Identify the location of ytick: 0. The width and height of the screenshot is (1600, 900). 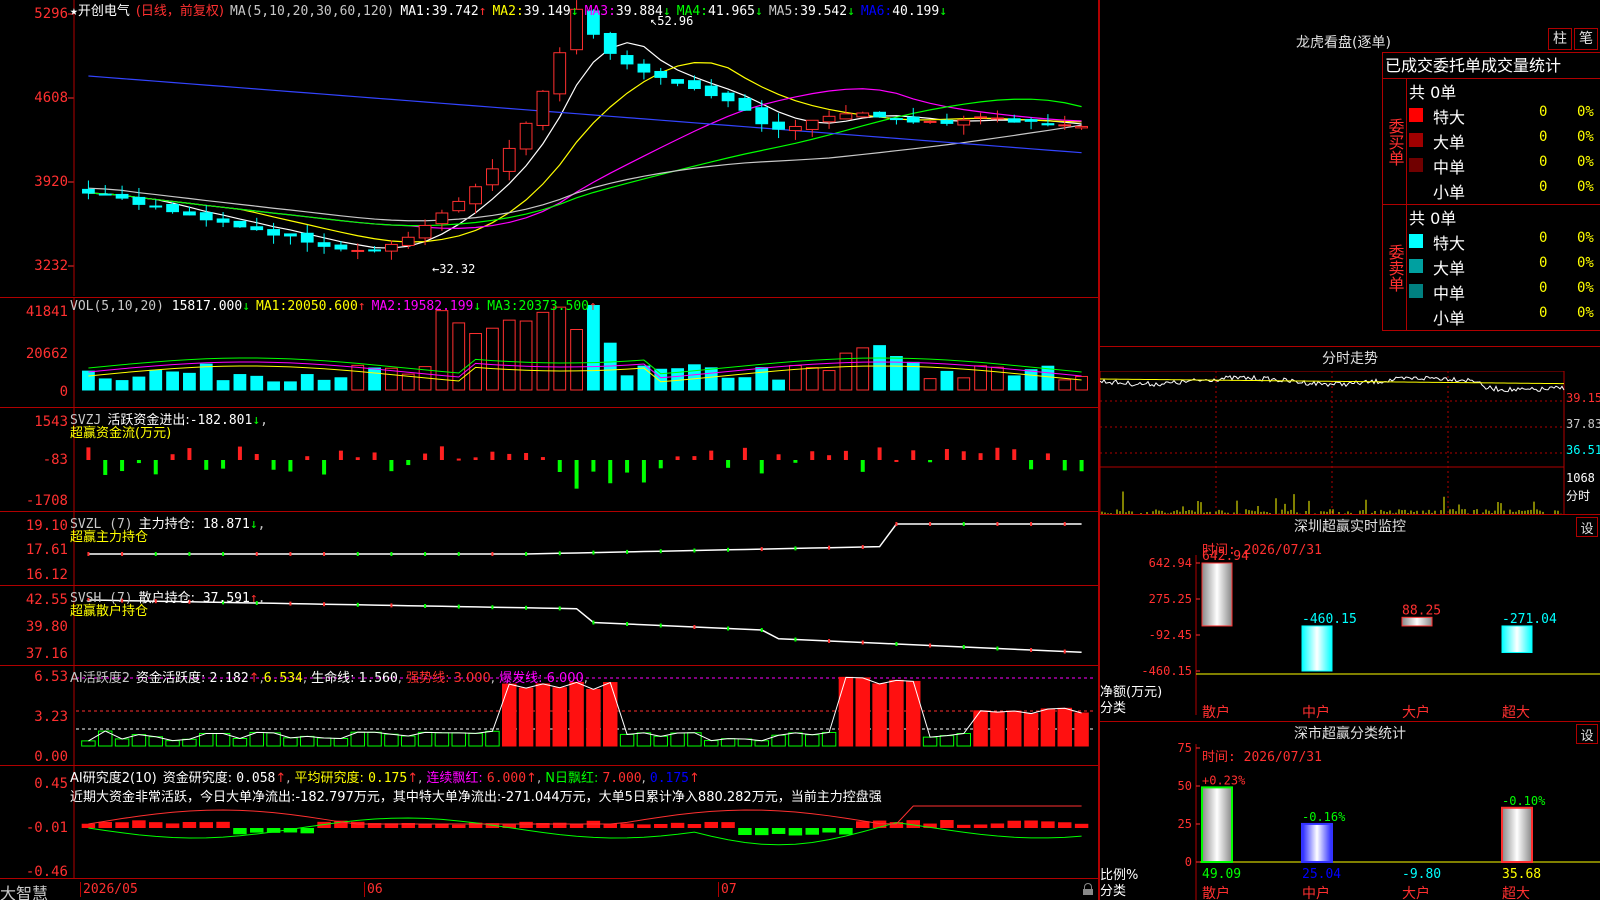
(1188, 862).